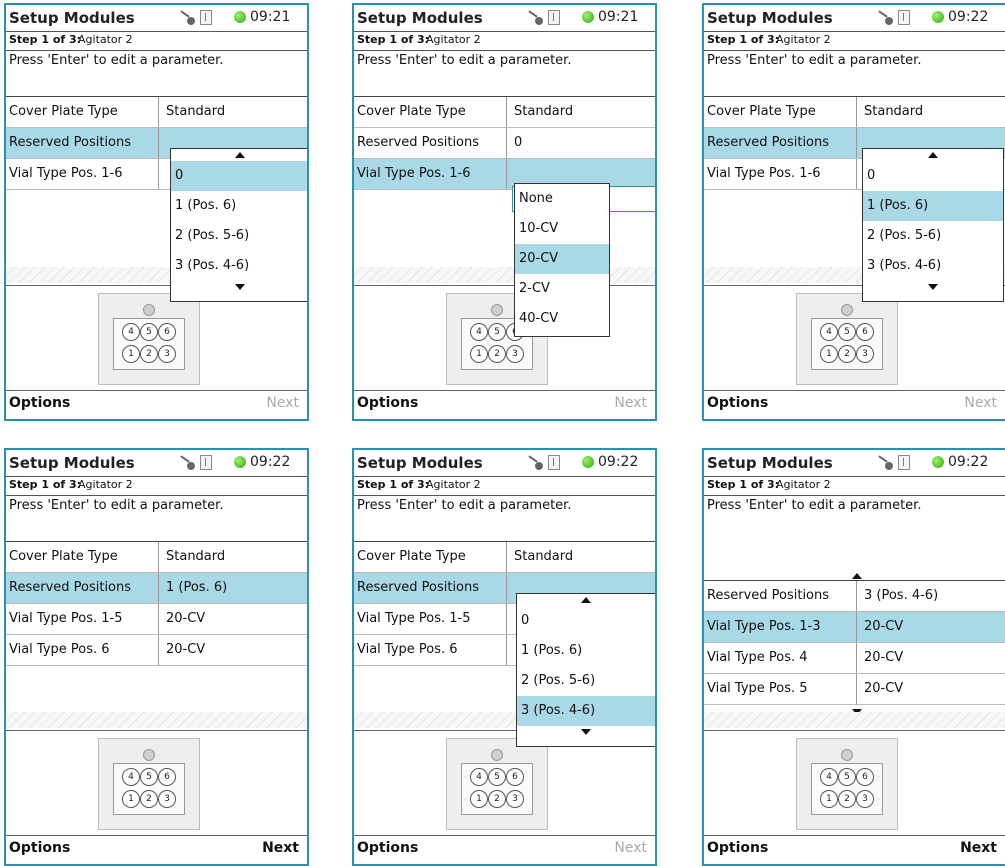 Image resolution: width=1005 pixels, height=866 pixels. Describe the element at coordinates (504, 404) in the screenshot. I see `bottom-bar: Options Next` at that location.